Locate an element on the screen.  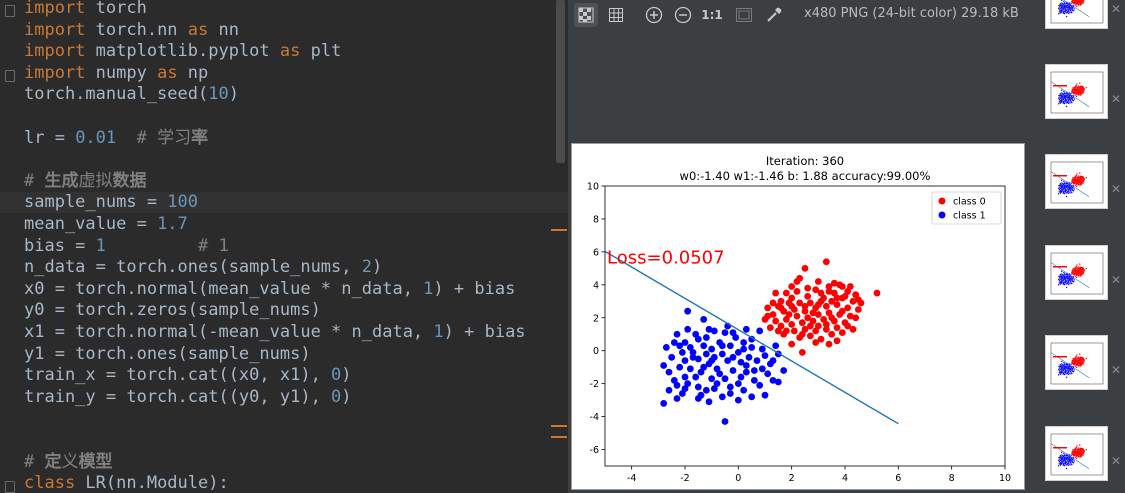
code-line: import torch.nn as nn is located at coordinates (131, 30).